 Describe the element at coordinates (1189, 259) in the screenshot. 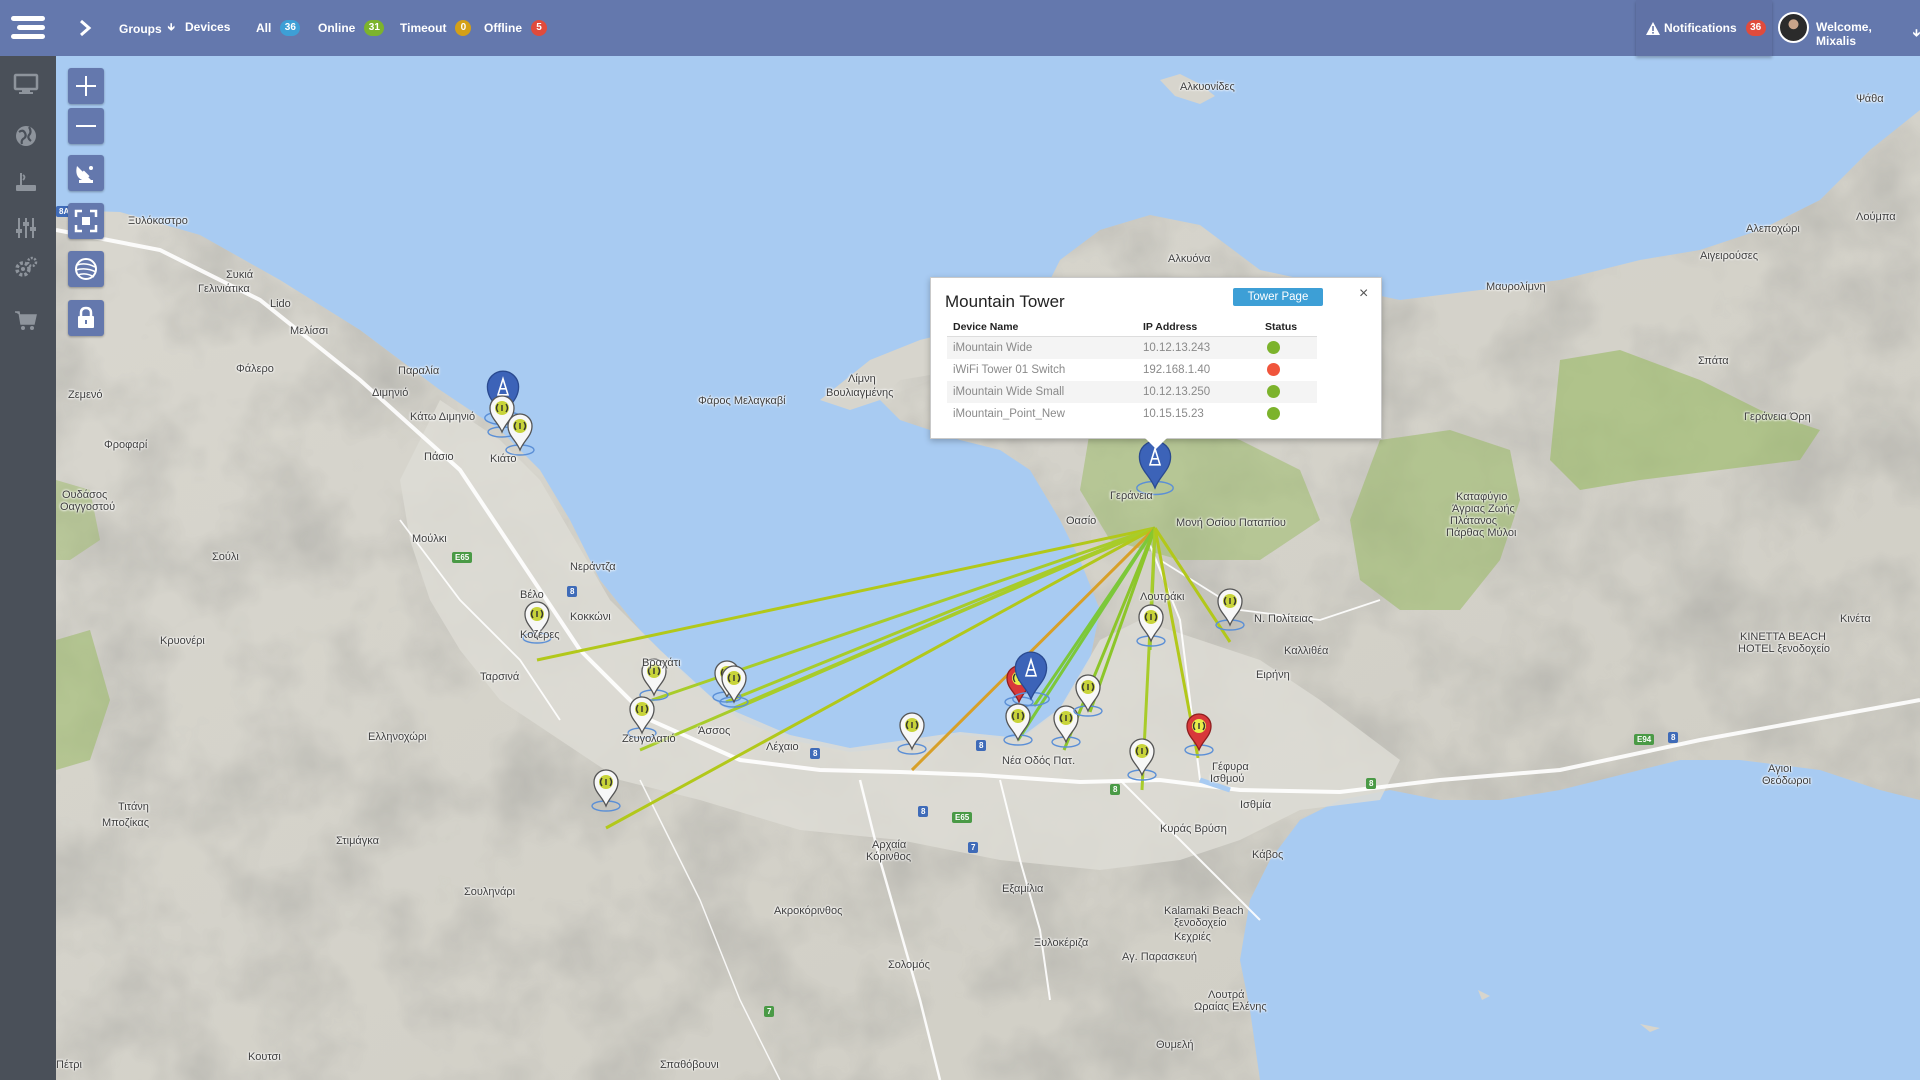

I see `map-place-label: Αλκυόνα` at that location.